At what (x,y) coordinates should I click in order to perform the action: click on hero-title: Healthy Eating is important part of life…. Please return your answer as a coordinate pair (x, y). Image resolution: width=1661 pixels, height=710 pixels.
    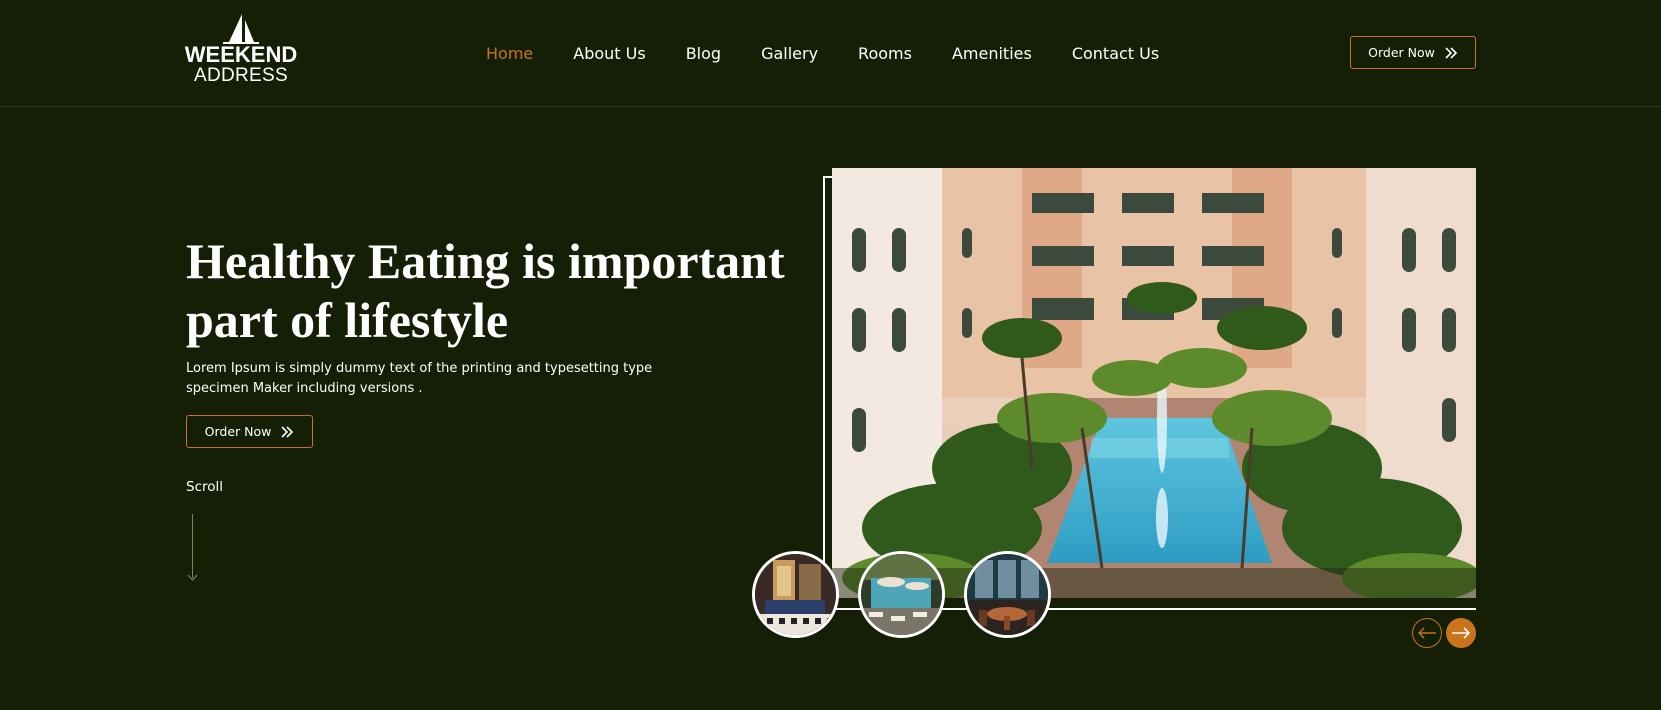
    Looking at the image, I should click on (485, 290).